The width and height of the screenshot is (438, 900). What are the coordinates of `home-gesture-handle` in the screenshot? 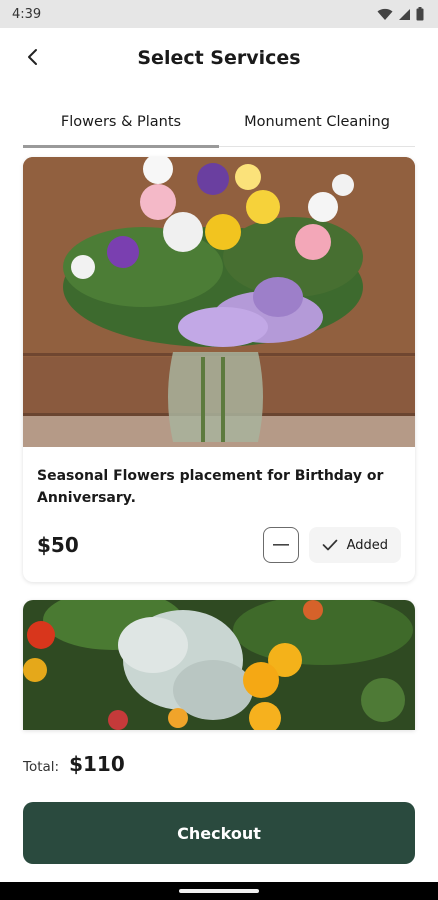 It's located at (219, 891).